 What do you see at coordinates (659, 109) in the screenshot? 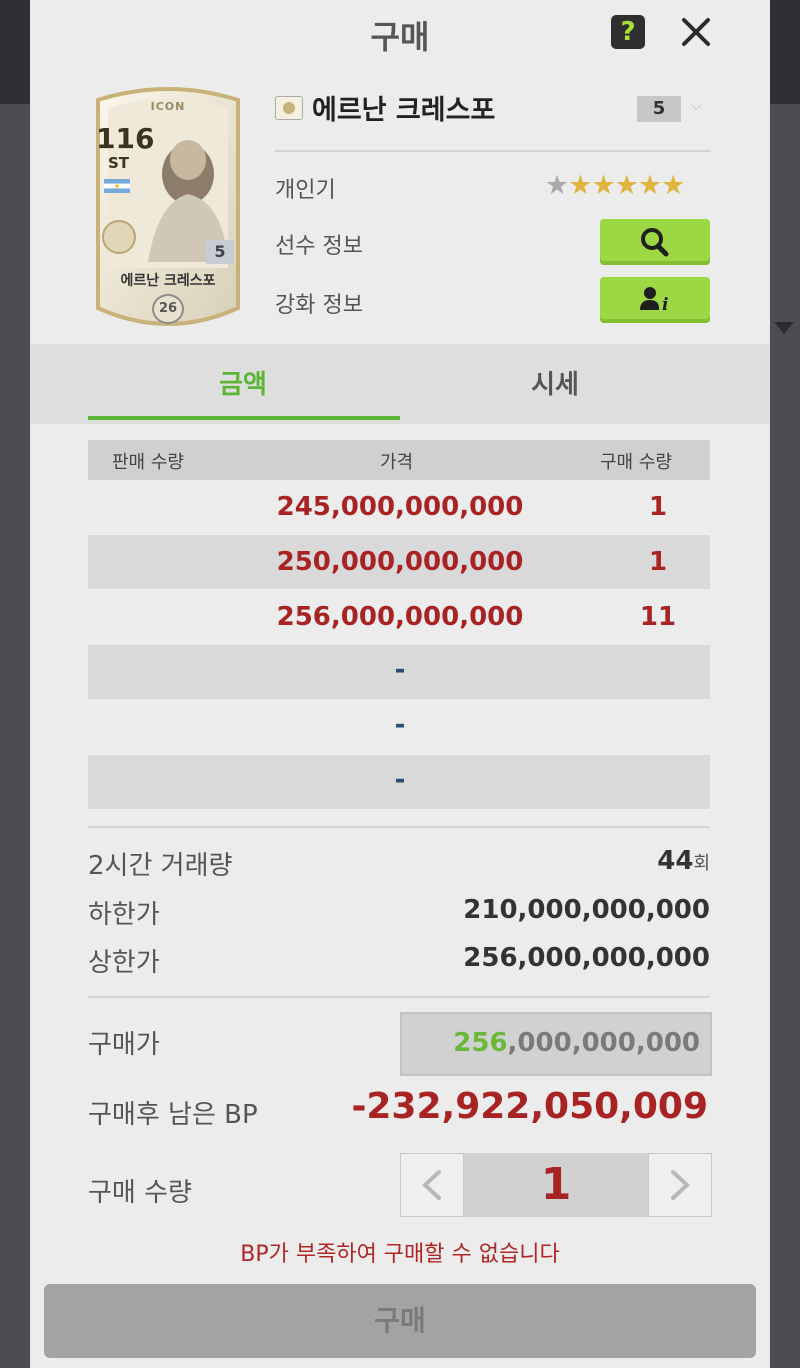
I see `enhance-level-select: 5` at bounding box center [659, 109].